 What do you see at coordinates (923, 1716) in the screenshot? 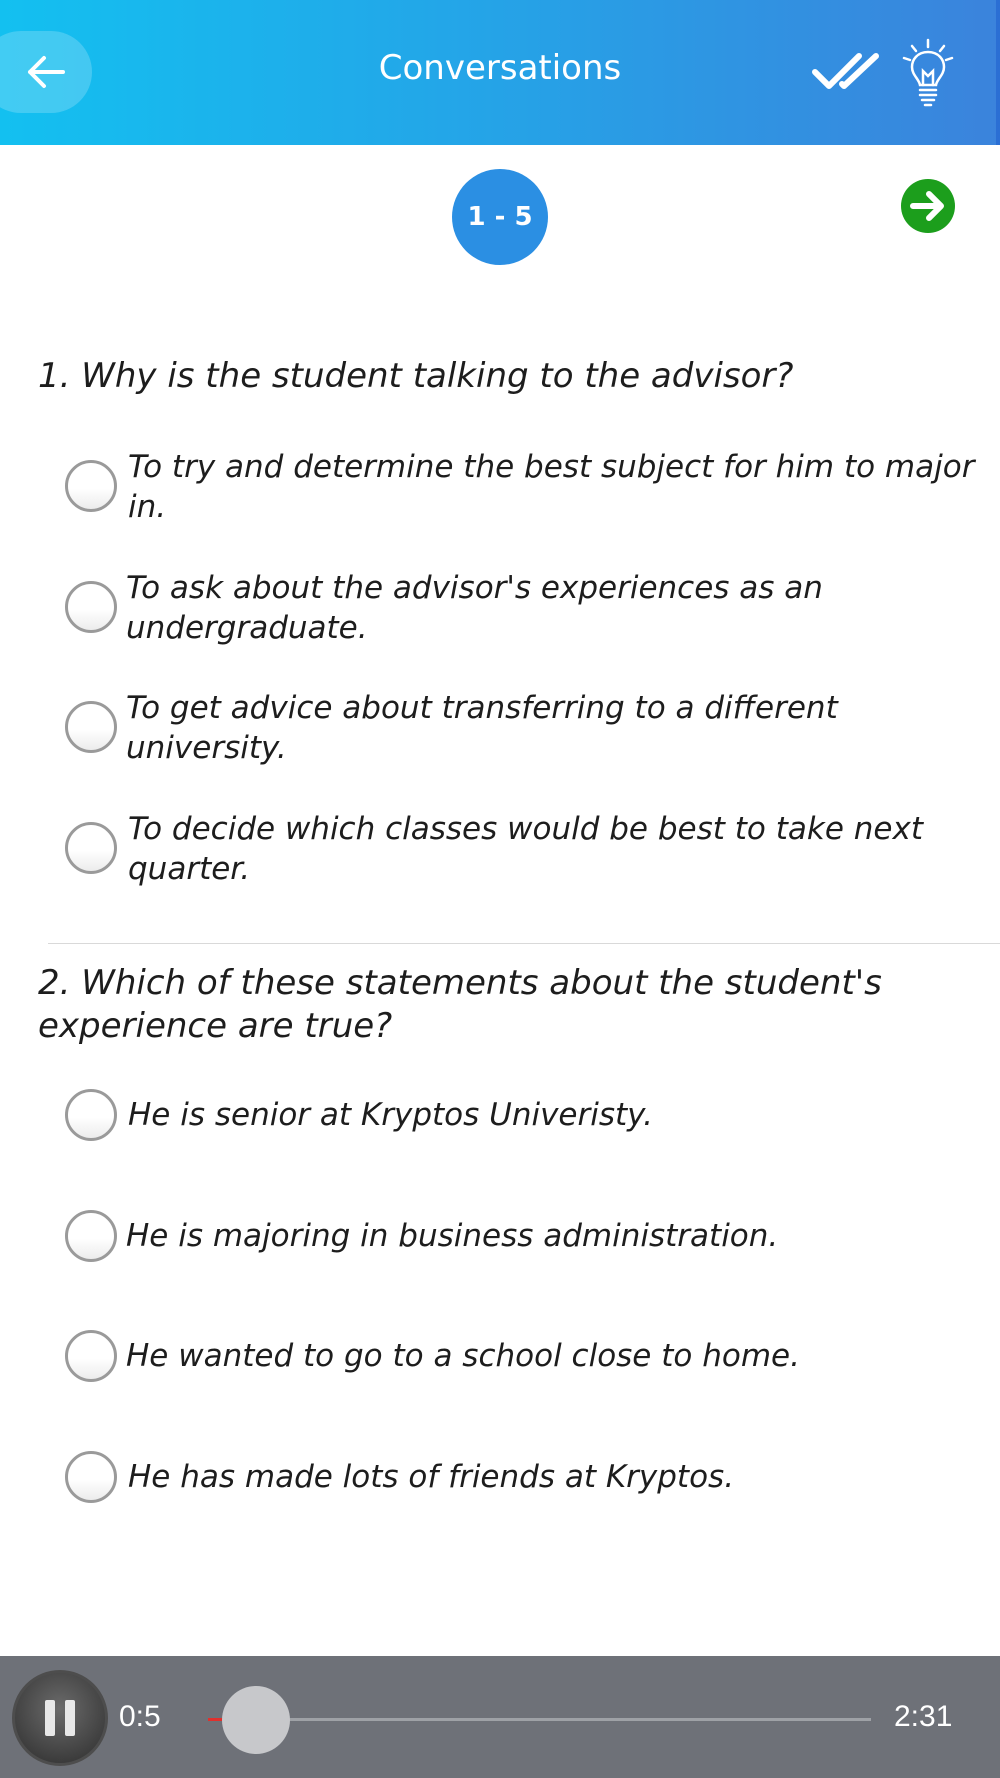
I see `total-time: 2:31` at bounding box center [923, 1716].